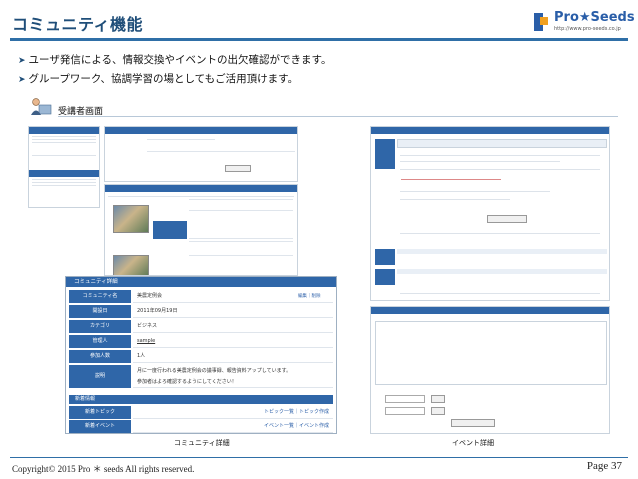 The image size is (638, 479). I want to click on event-links: イベント一覧｜イベント作成, so click(233, 426).